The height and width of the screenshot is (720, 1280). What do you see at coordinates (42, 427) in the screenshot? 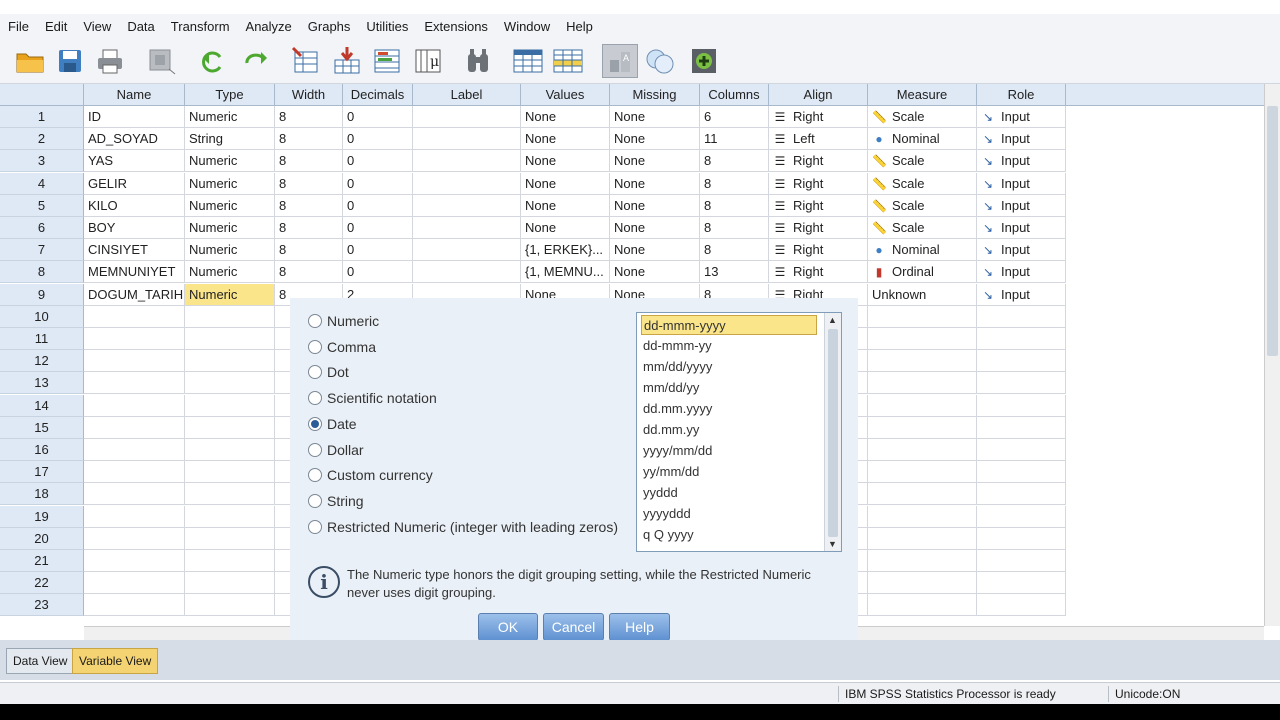
I see `row-number: 15` at bounding box center [42, 427].